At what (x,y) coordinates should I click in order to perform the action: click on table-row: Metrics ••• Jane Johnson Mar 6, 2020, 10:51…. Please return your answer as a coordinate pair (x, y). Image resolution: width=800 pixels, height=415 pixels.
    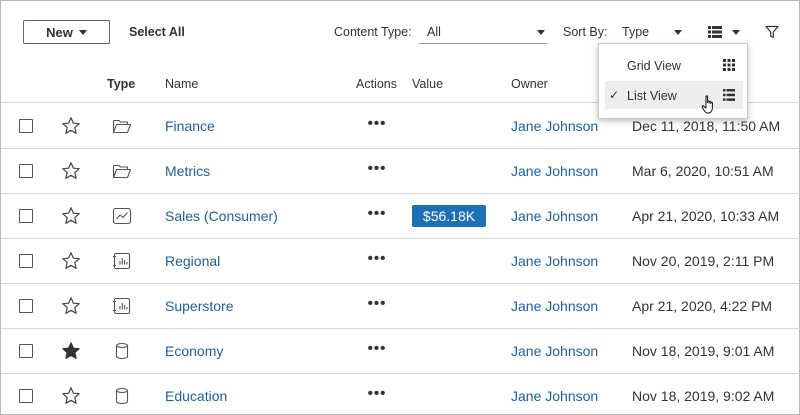
    Looking at the image, I should click on (400, 171).